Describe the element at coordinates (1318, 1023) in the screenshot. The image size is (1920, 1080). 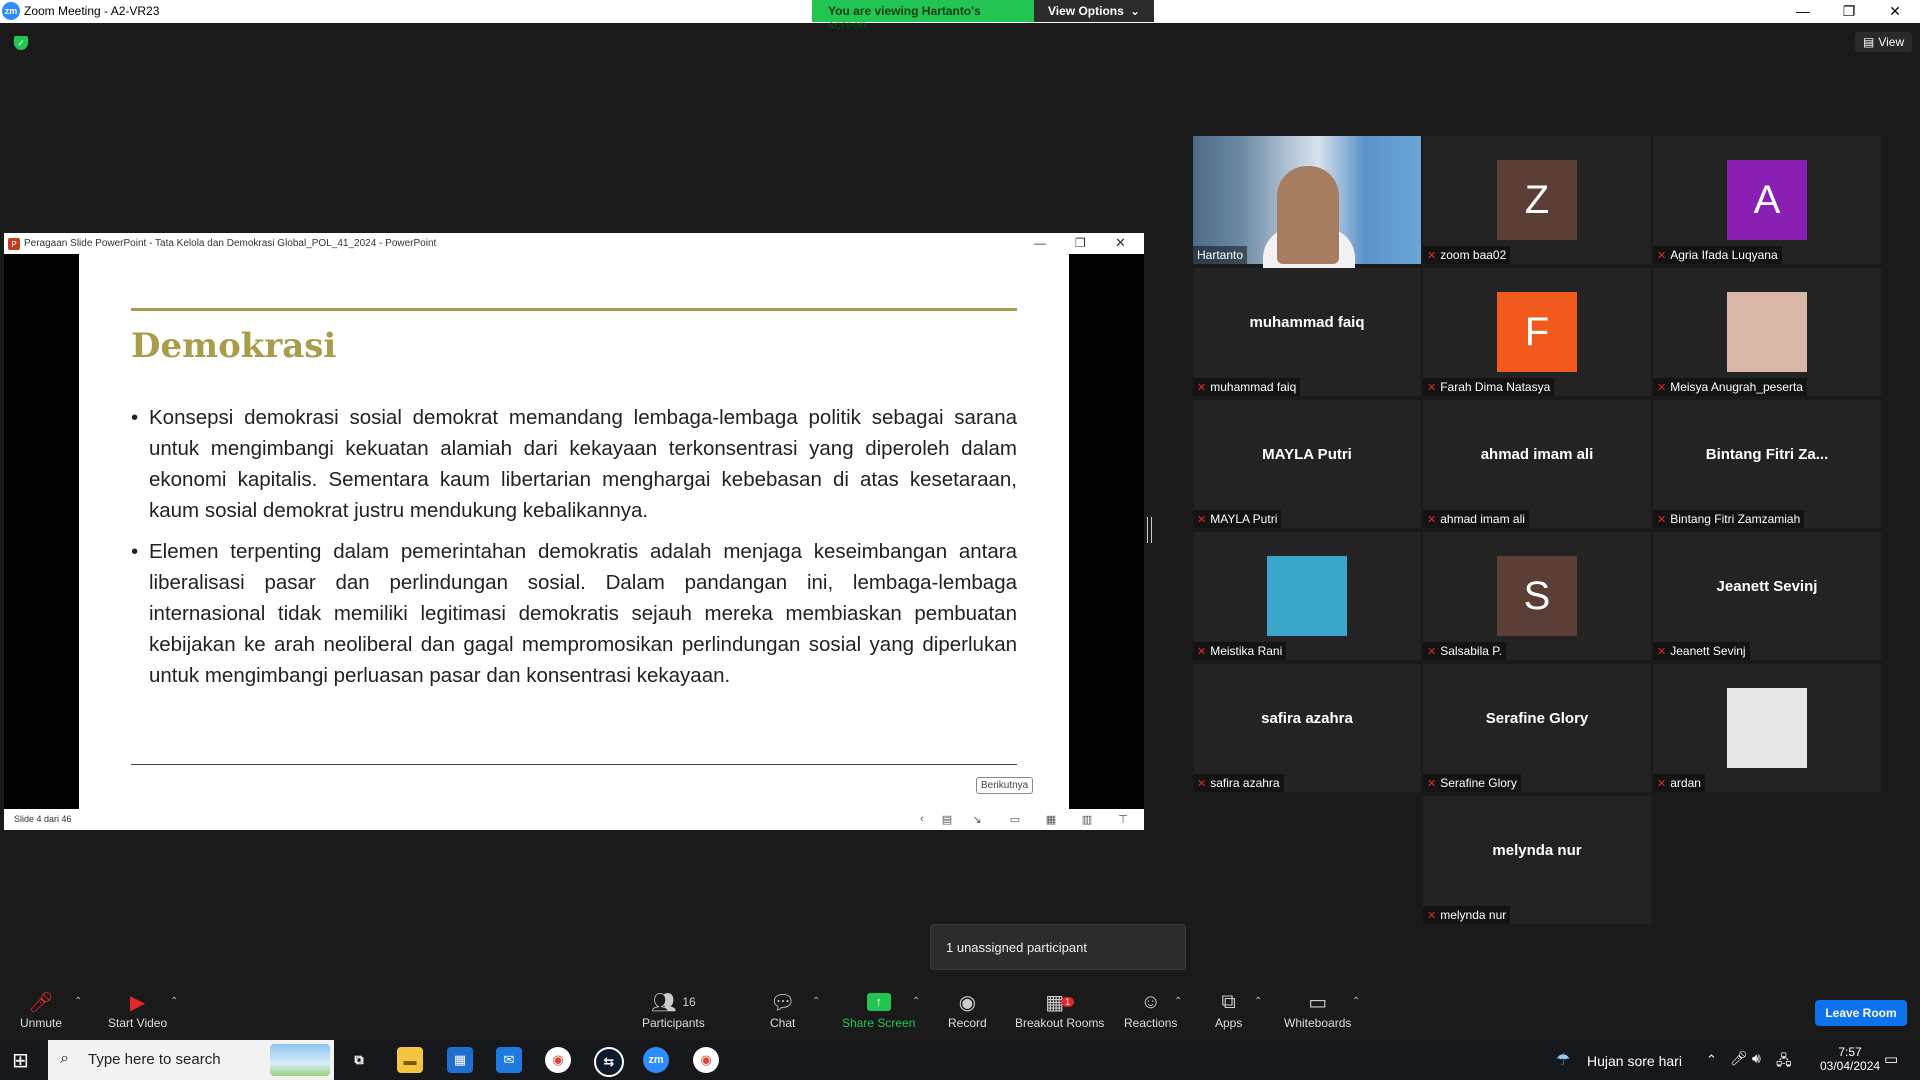
I see `whiteboards-label: Whiteboards` at that location.